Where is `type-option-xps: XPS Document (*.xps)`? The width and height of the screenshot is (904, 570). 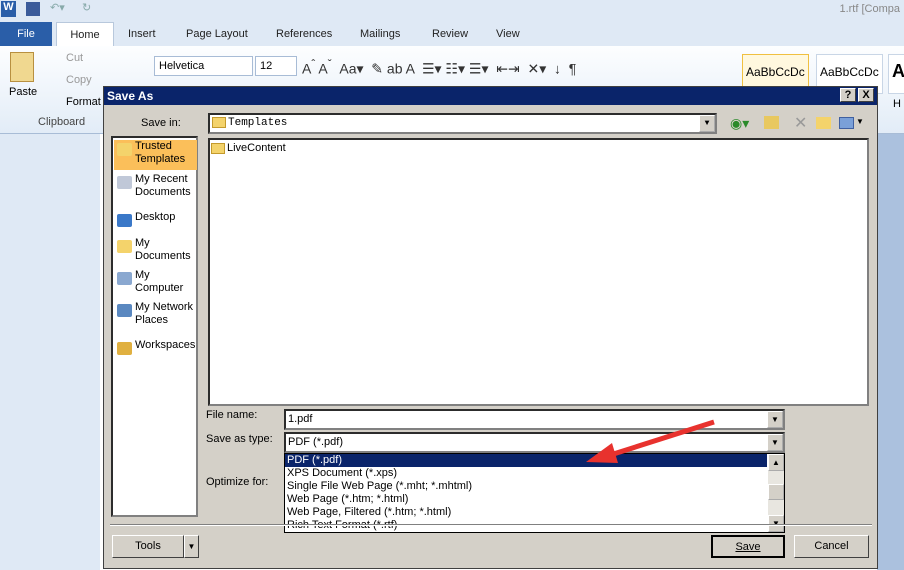 type-option-xps: XPS Document (*.xps) is located at coordinates (534, 473).